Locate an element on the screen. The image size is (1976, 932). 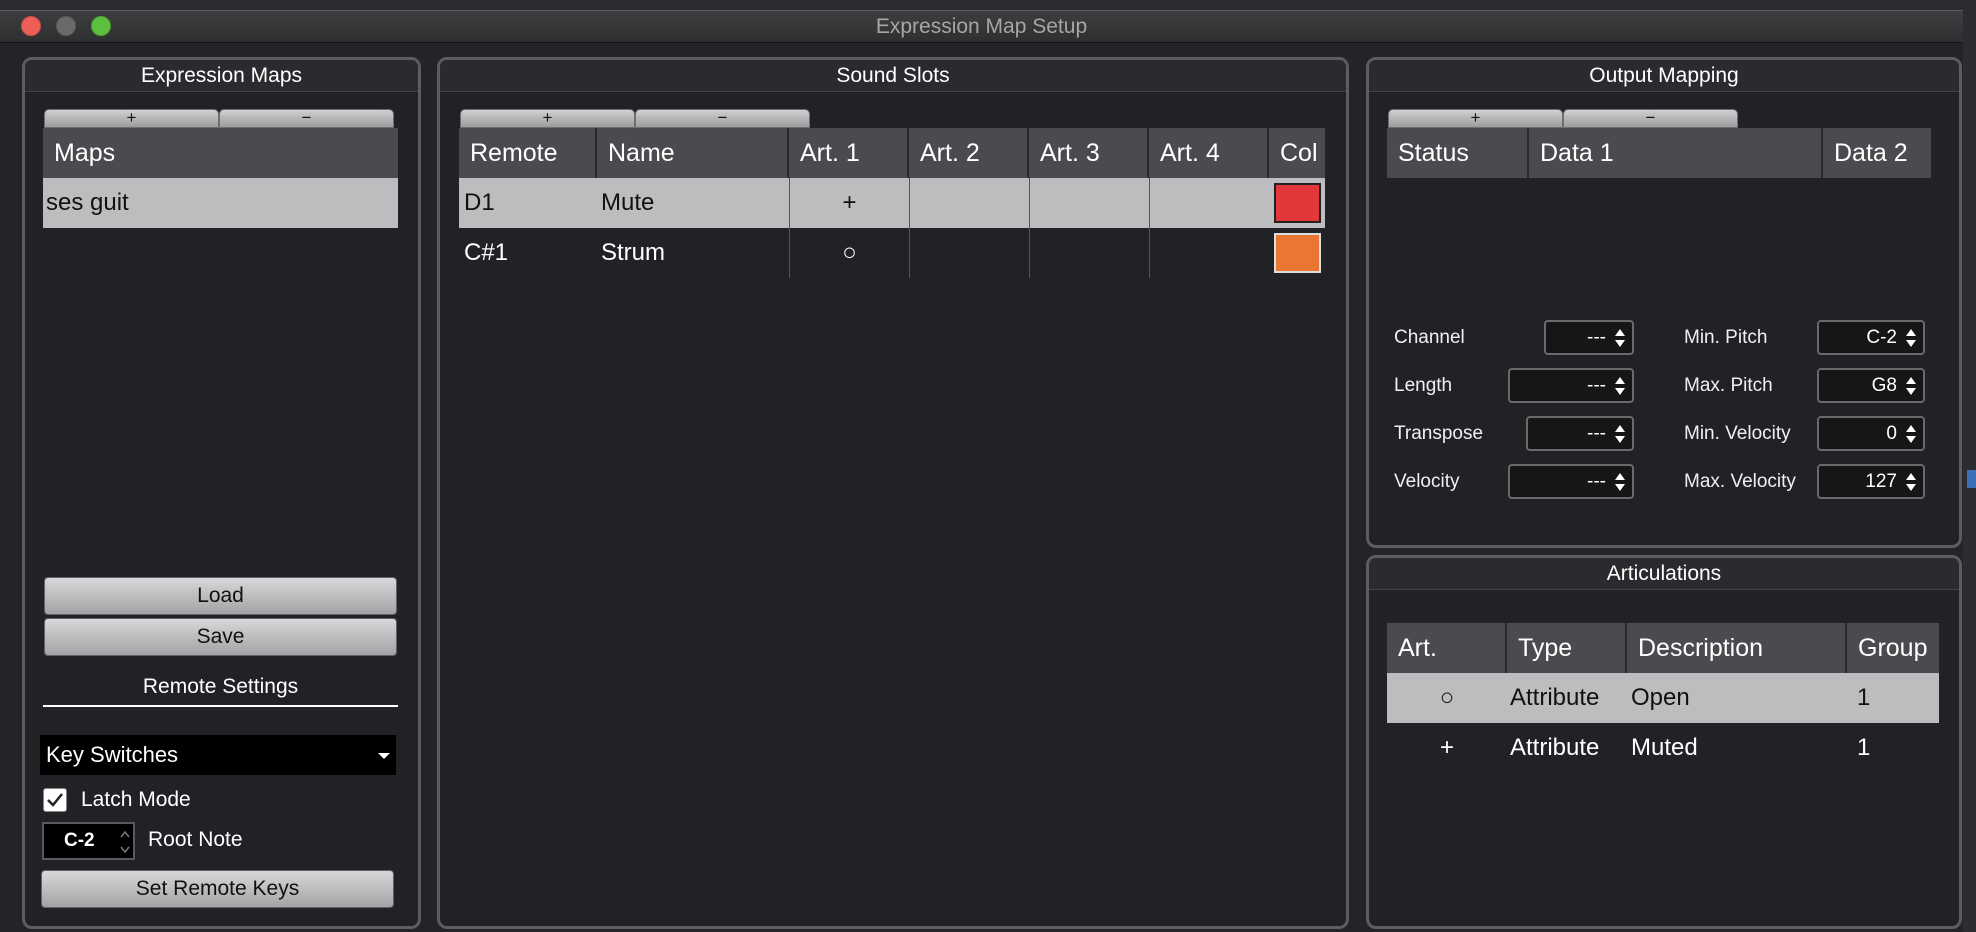
remove-map-button: − is located at coordinates (306, 118).